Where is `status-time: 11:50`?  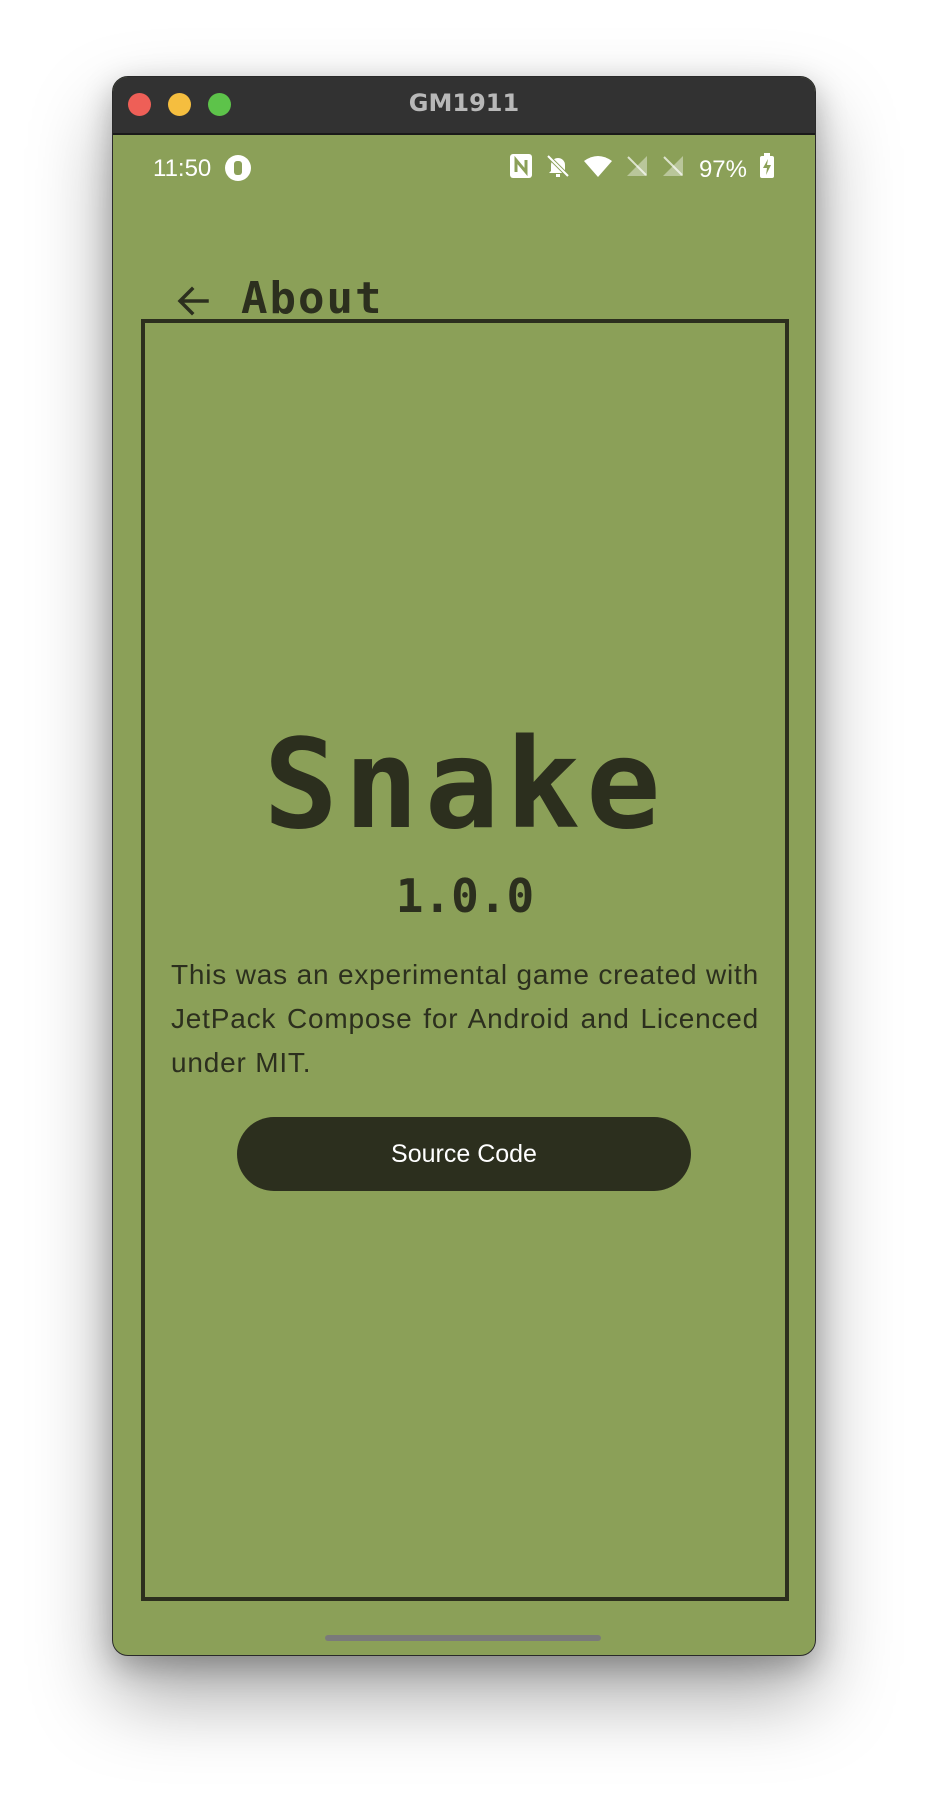 status-time: 11:50 is located at coordinates (182, 168).